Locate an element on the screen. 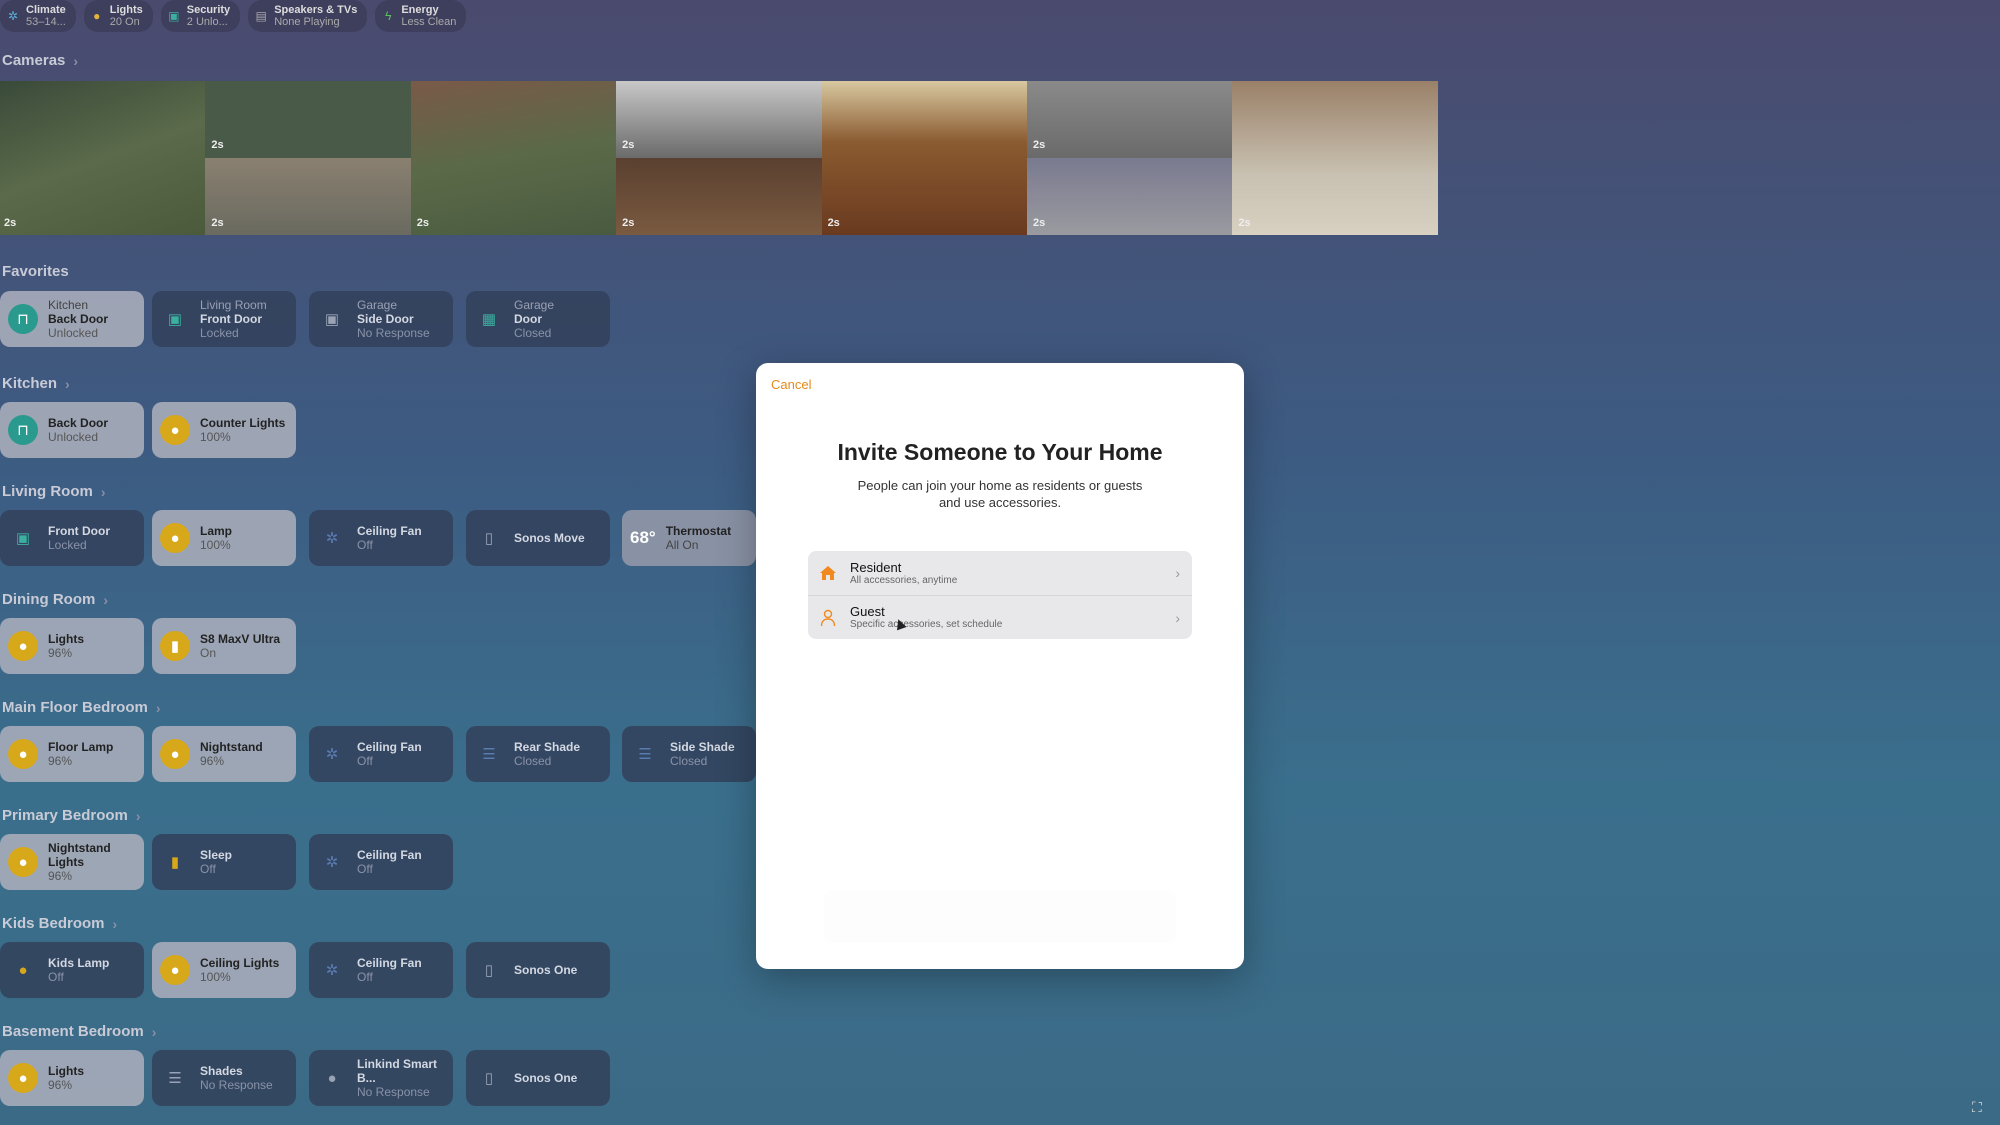 The image size is (2000, 1125). tile-name: Side Door is located at coordinates (385, 319).